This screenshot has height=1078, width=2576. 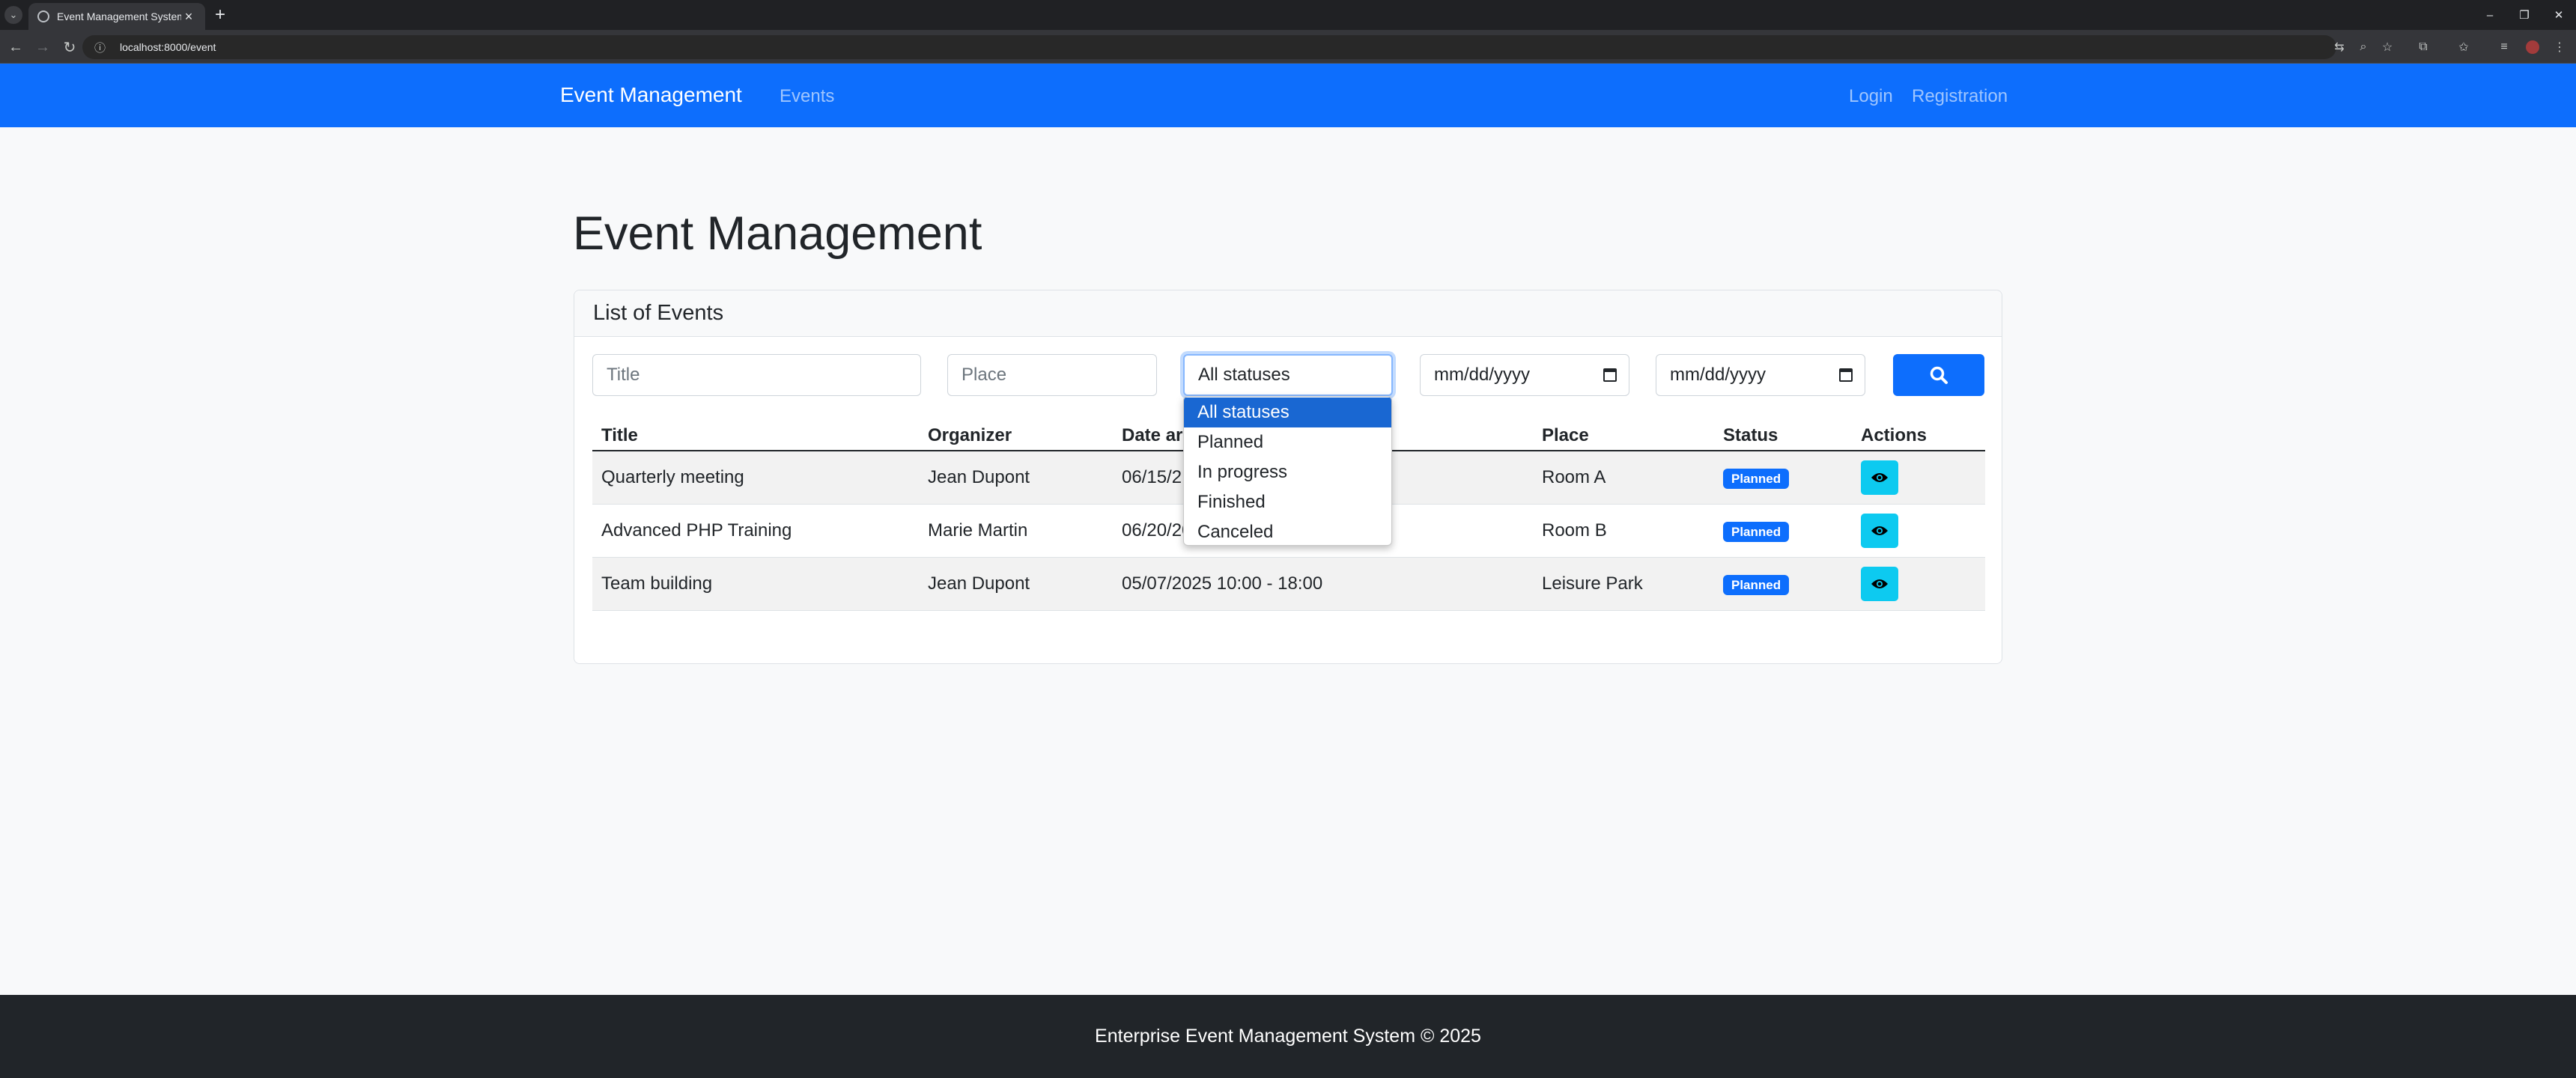 I want to click on profile-avatar-icon, so click(x=2532, y=47).